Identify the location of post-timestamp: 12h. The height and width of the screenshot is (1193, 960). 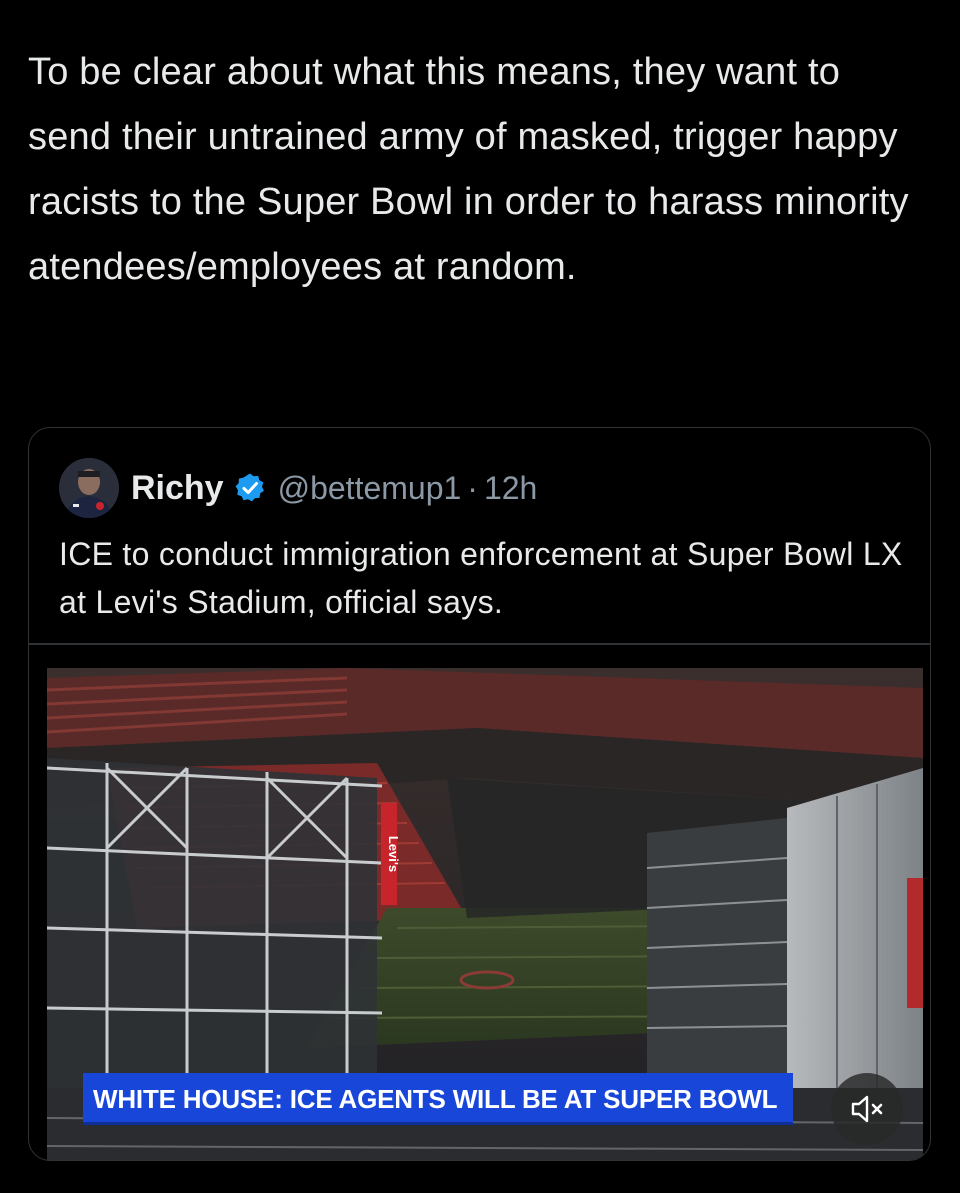
(510, 488).